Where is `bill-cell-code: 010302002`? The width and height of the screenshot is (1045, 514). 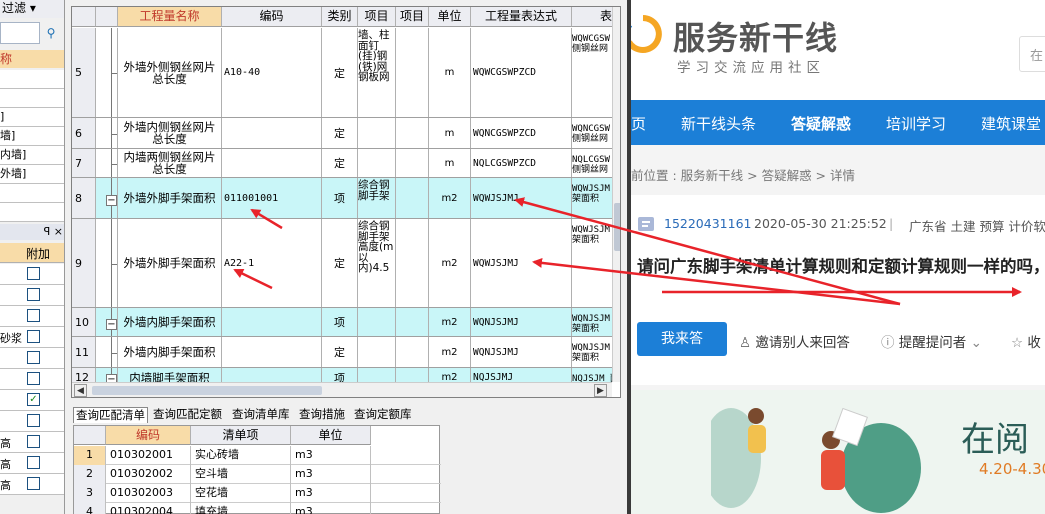
bill-cell-code: 010302002 is located at coordinates (148, 474).